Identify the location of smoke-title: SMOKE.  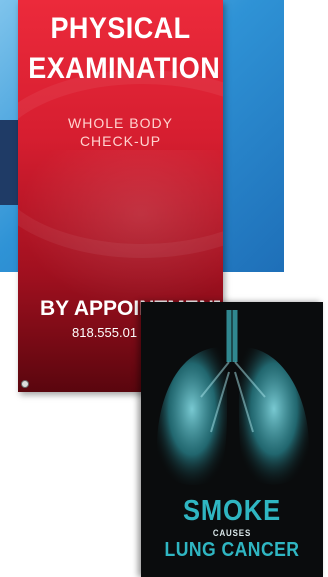
(232, 511).